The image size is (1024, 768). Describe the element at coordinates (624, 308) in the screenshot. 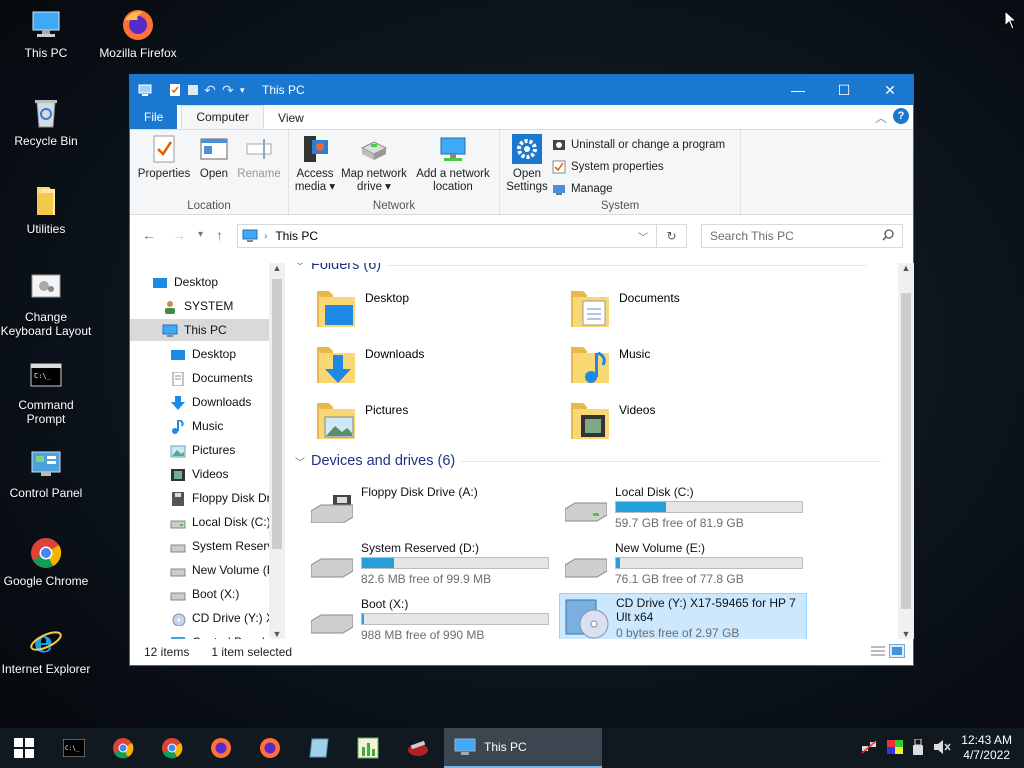

I see `folder-tile-documents: Documents` at that location.